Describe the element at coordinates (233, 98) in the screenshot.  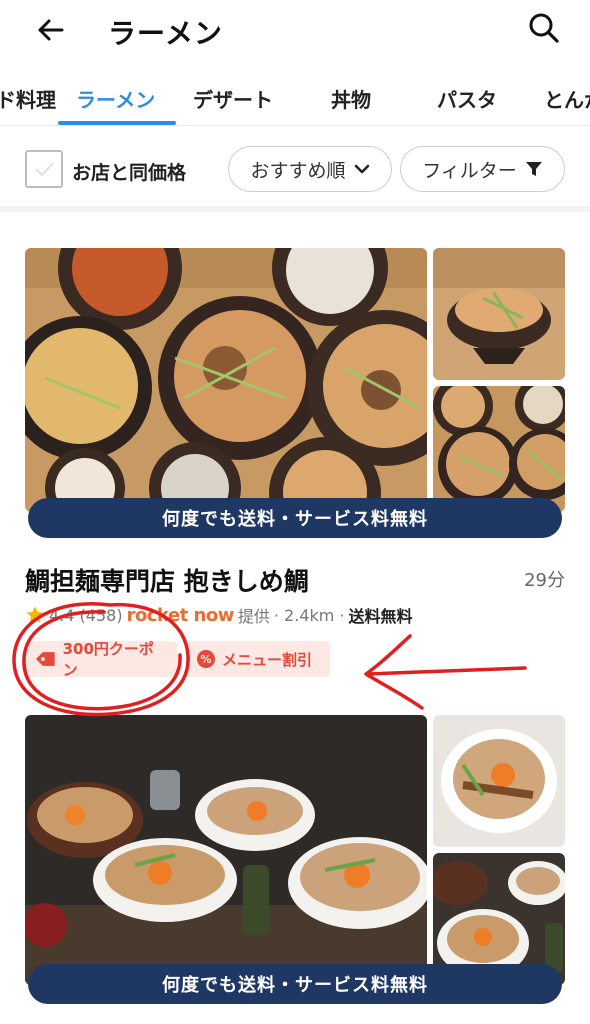
I see `tab-dessert: デザート` at that location.